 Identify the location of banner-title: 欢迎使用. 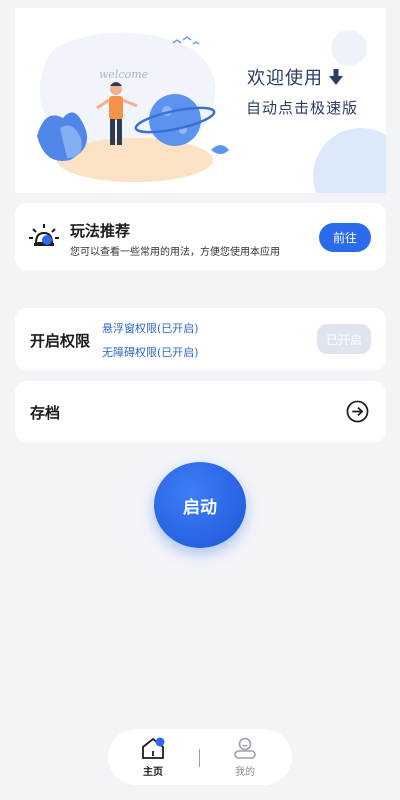
(295, 77).